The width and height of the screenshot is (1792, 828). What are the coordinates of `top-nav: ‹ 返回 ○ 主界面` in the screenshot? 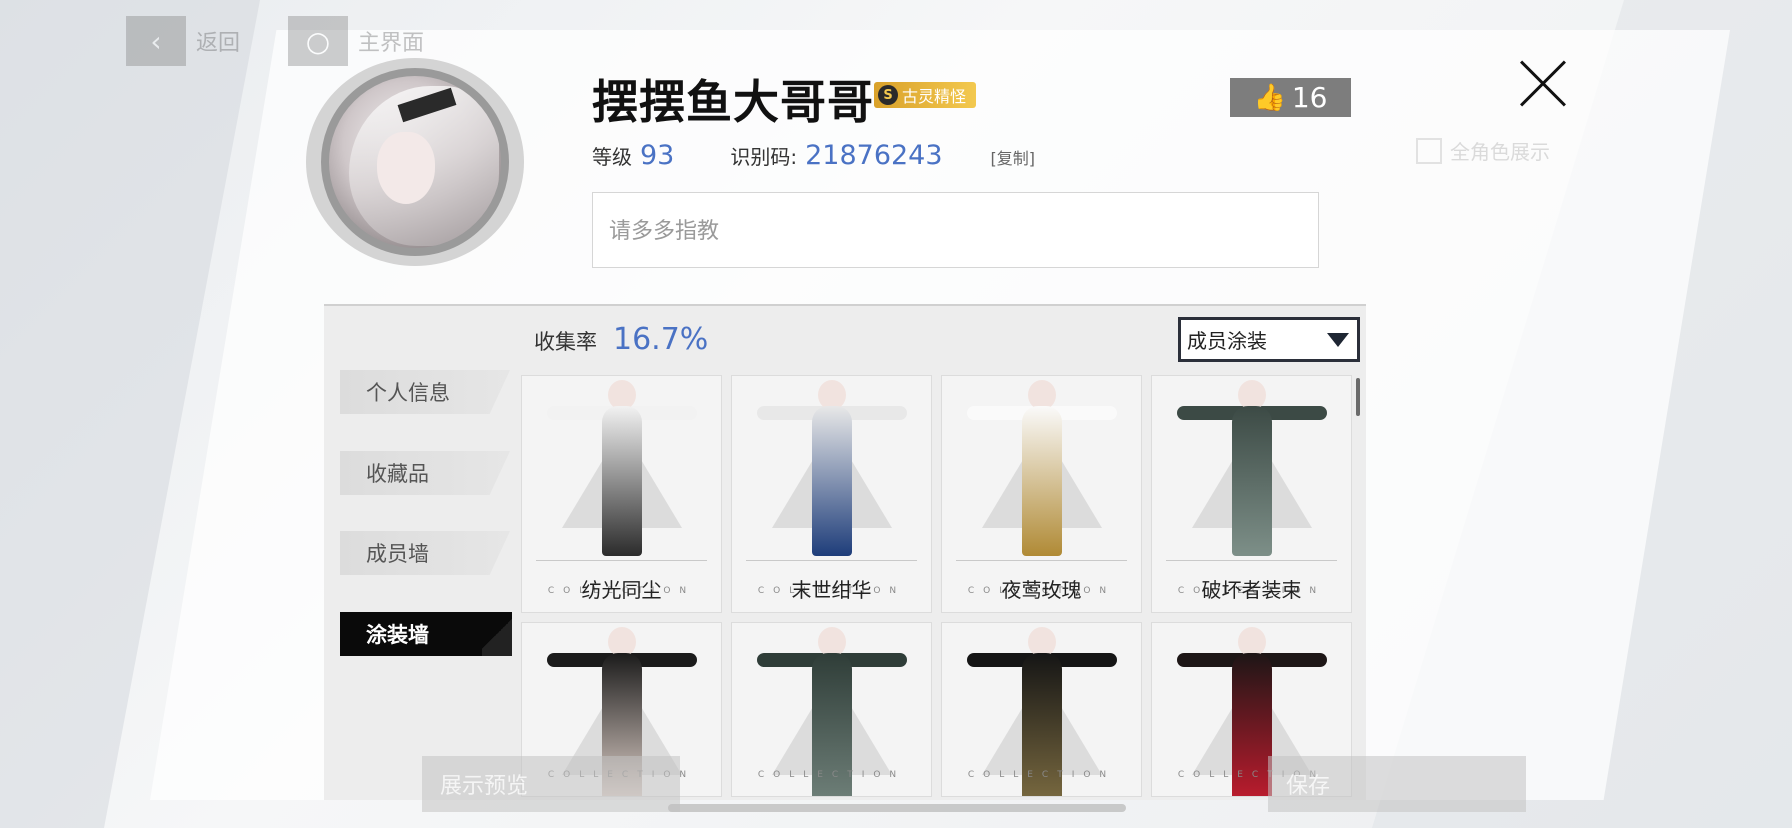 It's located at (275, 41).